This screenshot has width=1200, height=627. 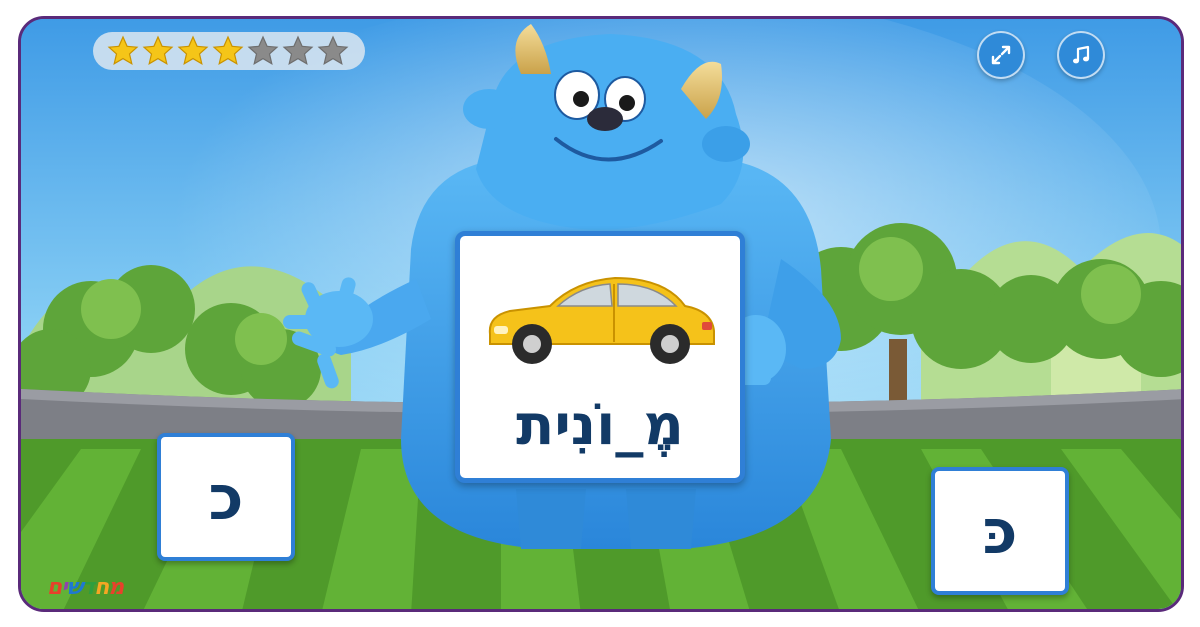 I want to click on star-rating, so click(x=229, y=51).